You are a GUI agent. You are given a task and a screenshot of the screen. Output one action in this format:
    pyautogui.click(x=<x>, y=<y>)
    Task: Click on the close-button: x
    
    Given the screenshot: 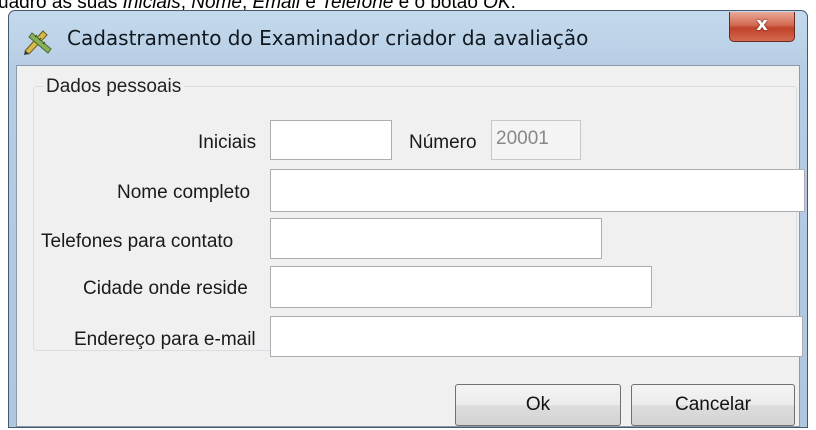 What is the action you would take?
    pyautogui.click(x=762, y=27)
    